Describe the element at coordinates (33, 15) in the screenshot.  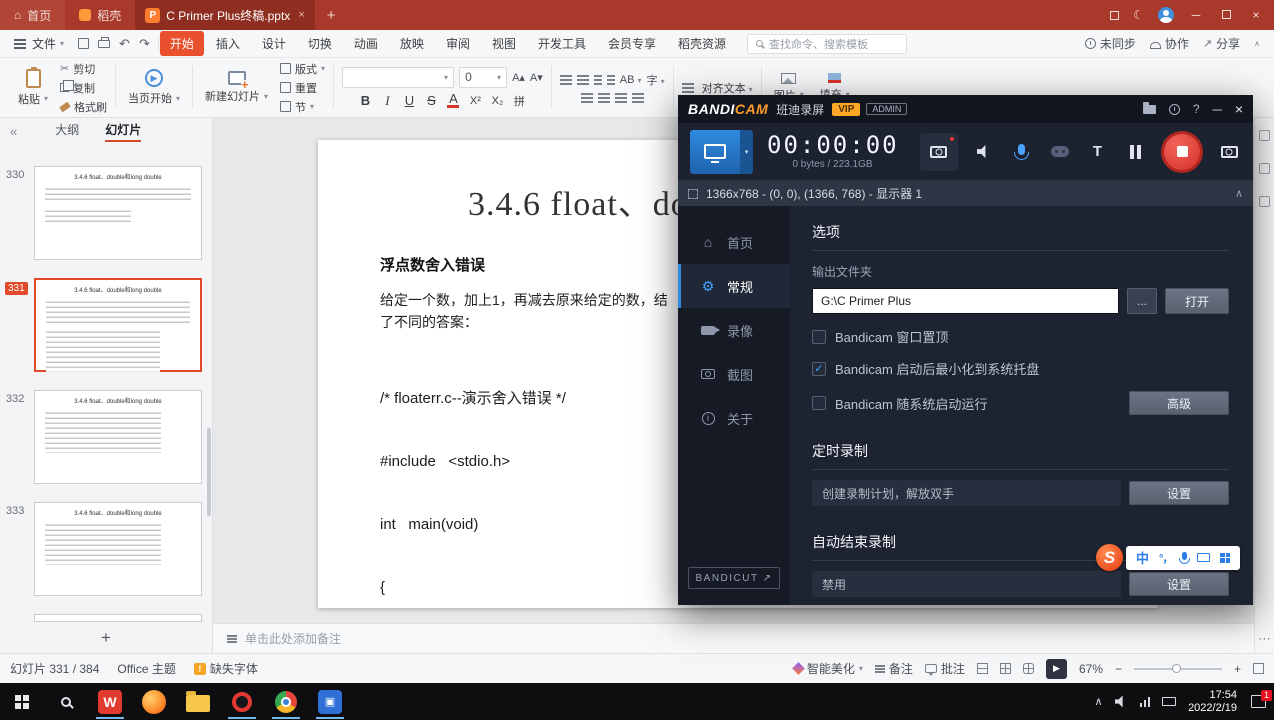
I see `home-tab: ⌂ 首页` at that location.